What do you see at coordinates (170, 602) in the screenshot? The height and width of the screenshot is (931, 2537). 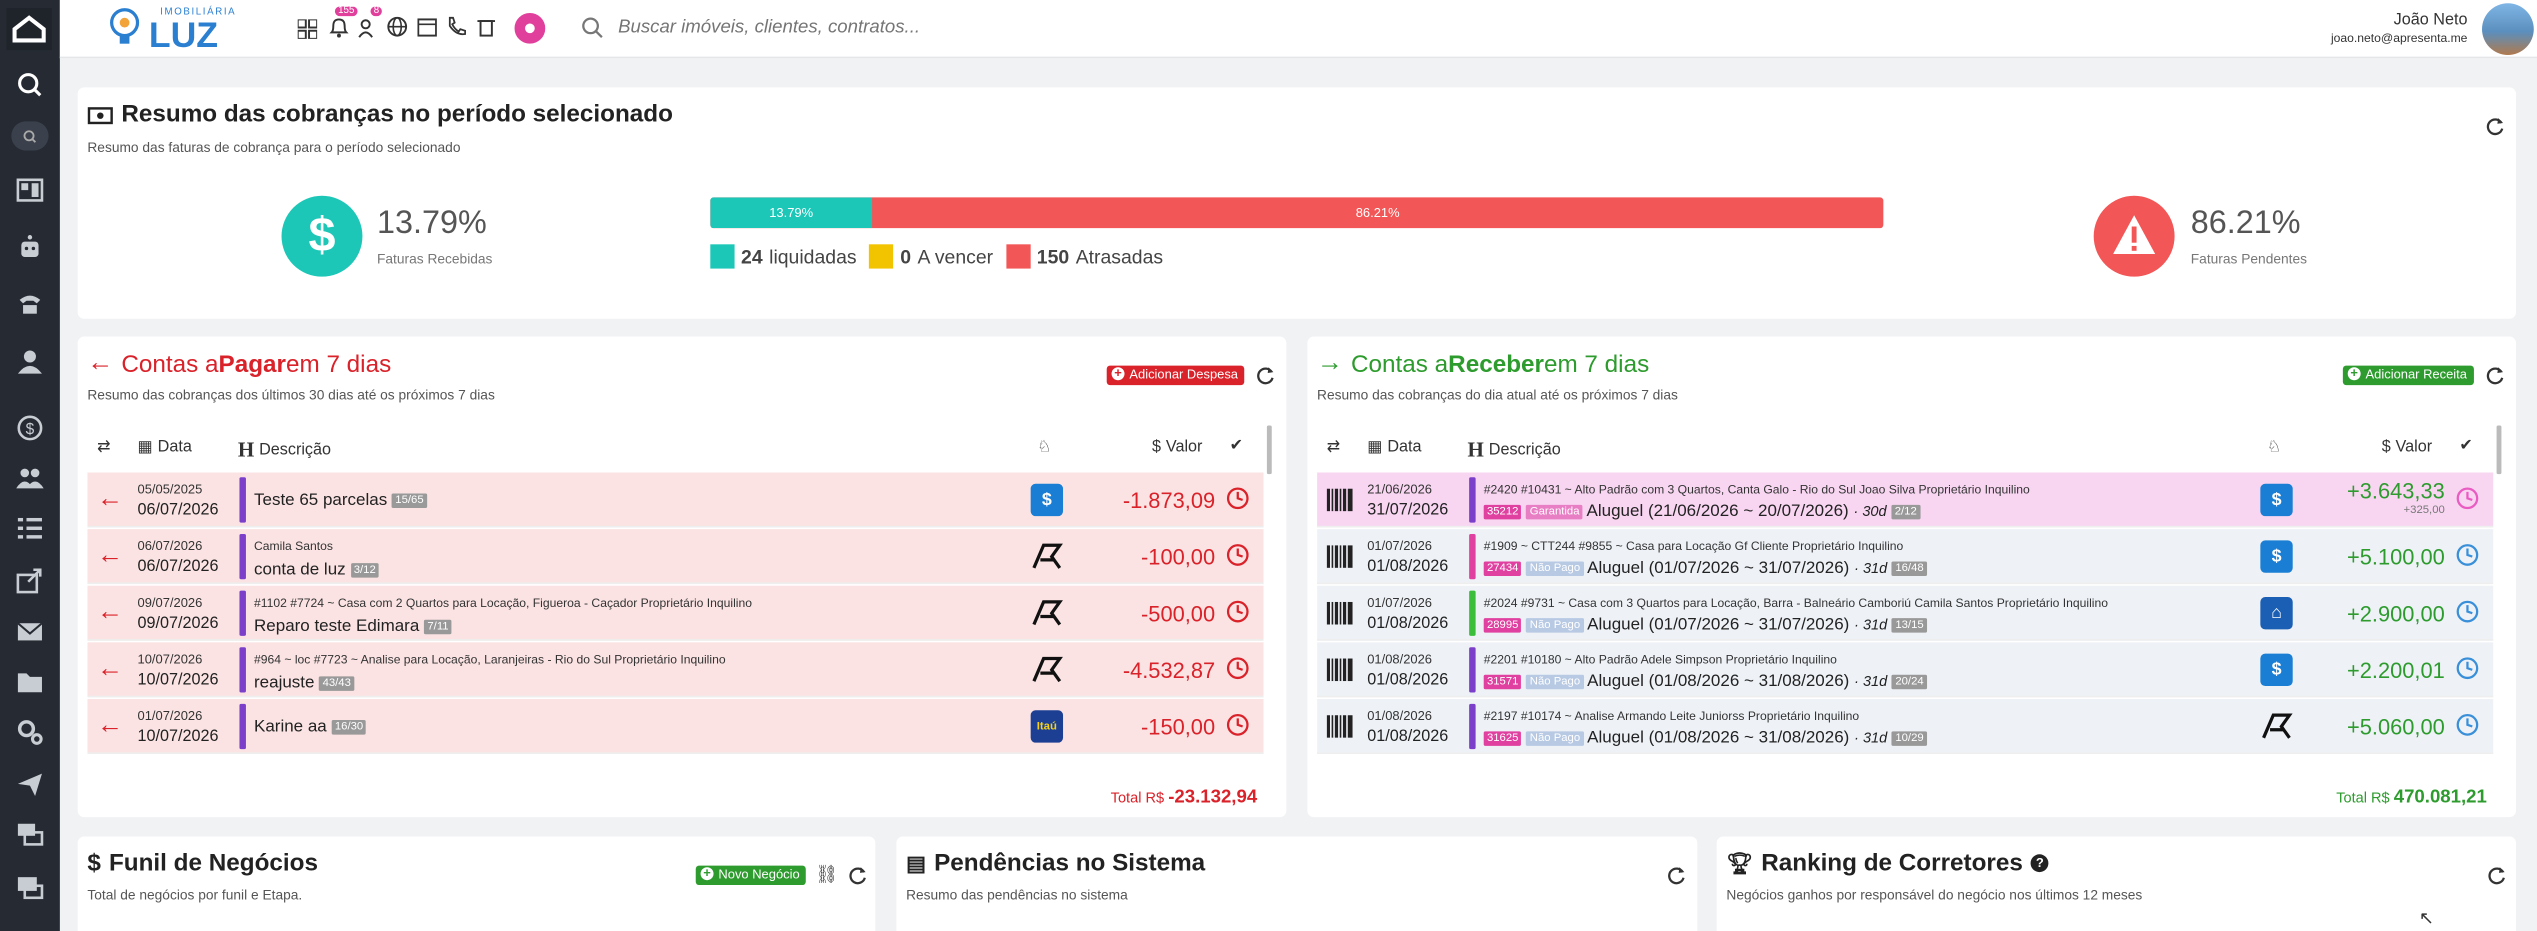 I see `row-date-1: 09/07/2026` at bounding box center [170, 602].